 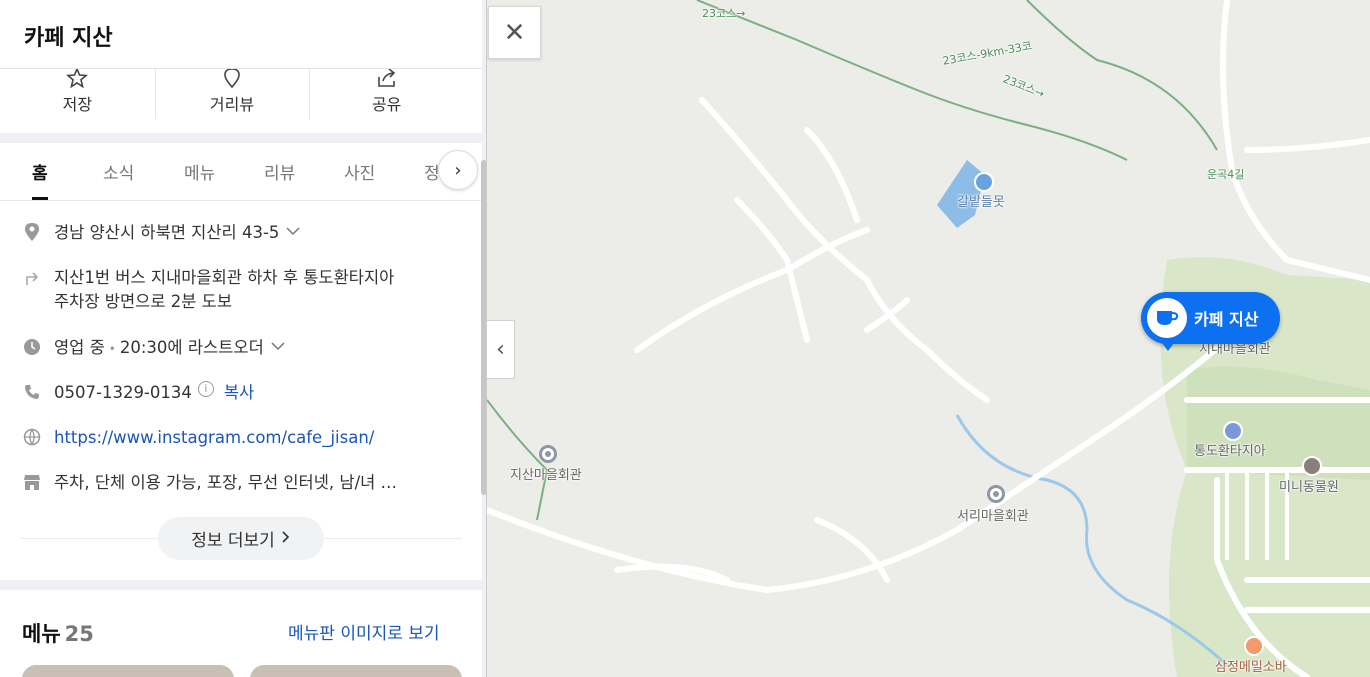 I want to click on save-label: 저장, so click(x=77, y=104).